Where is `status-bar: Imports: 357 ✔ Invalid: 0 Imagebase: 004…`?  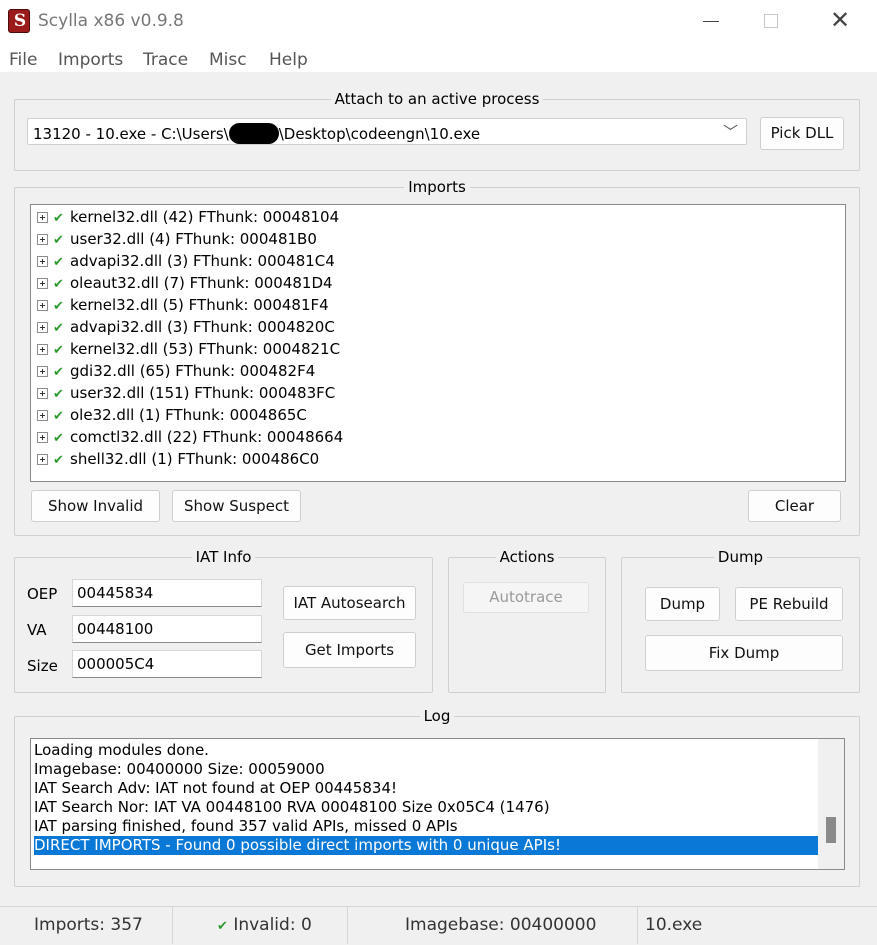 status-bar: Imports: 357 ✔ Invalid: 0 Imagebase: 004… is located at coordinates (438, 925).